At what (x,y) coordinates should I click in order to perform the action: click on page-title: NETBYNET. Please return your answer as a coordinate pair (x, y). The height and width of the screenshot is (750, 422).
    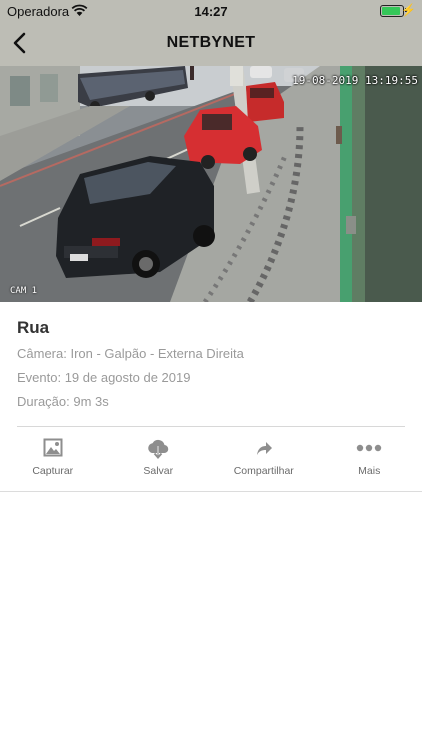
    Looking at the image, I should click on (211, 42).